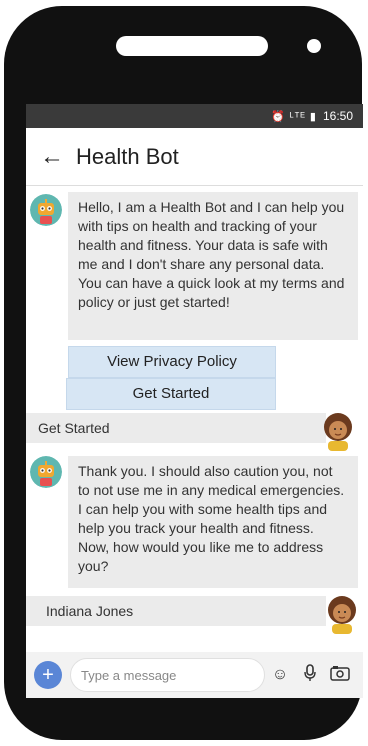 The height and width of the screenshot is (746, 368). Describe the element at coordinates (314, 46) in the screenshot. I see `phone-camera` at that location.